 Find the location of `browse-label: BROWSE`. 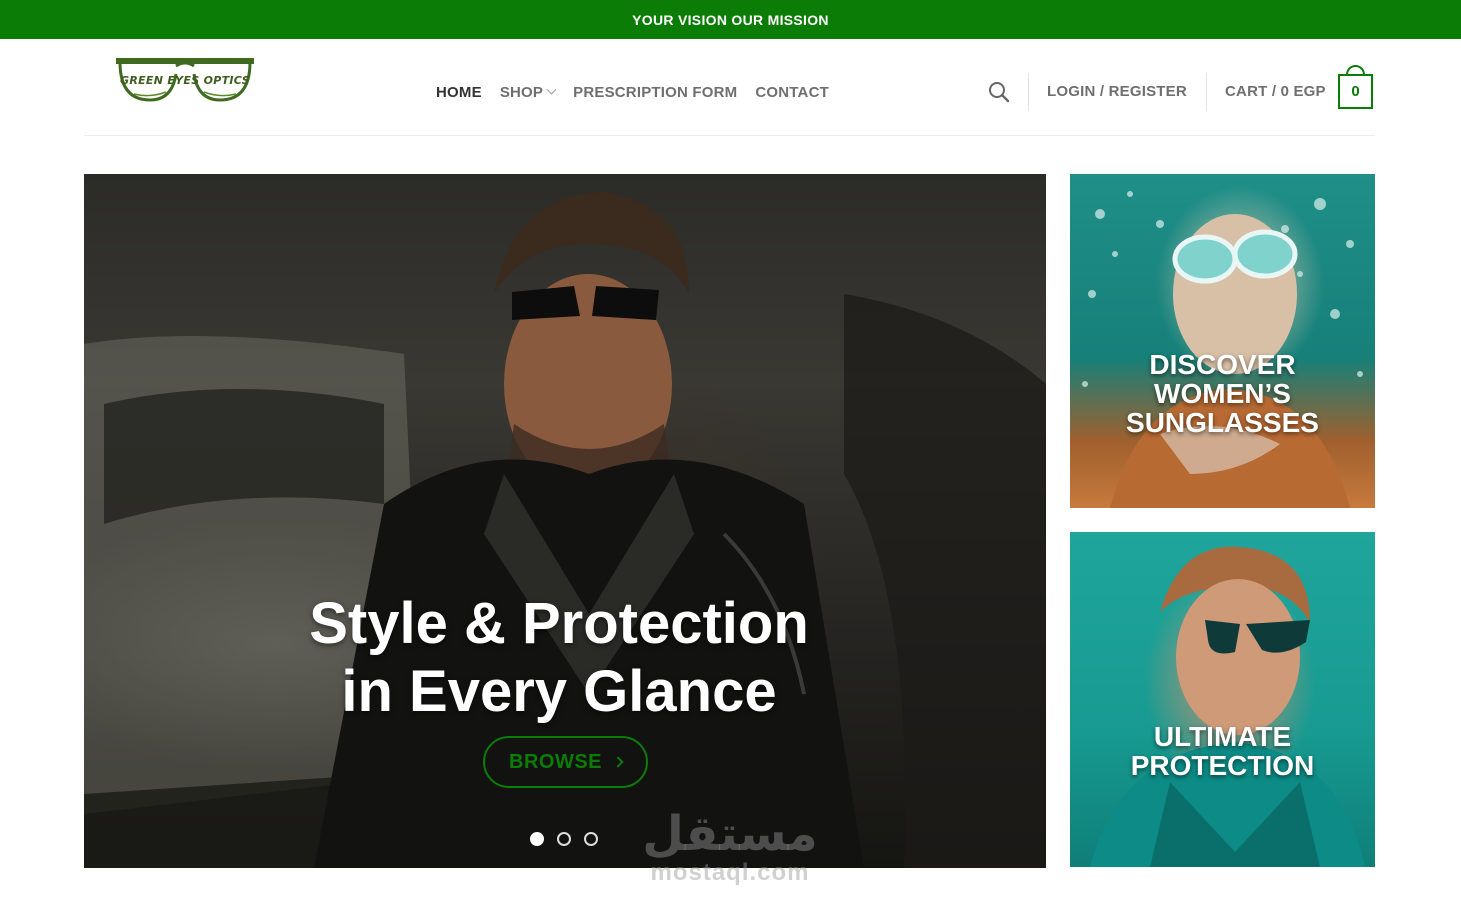

browse-label: BROWSE is located at coordinates (555, 761).